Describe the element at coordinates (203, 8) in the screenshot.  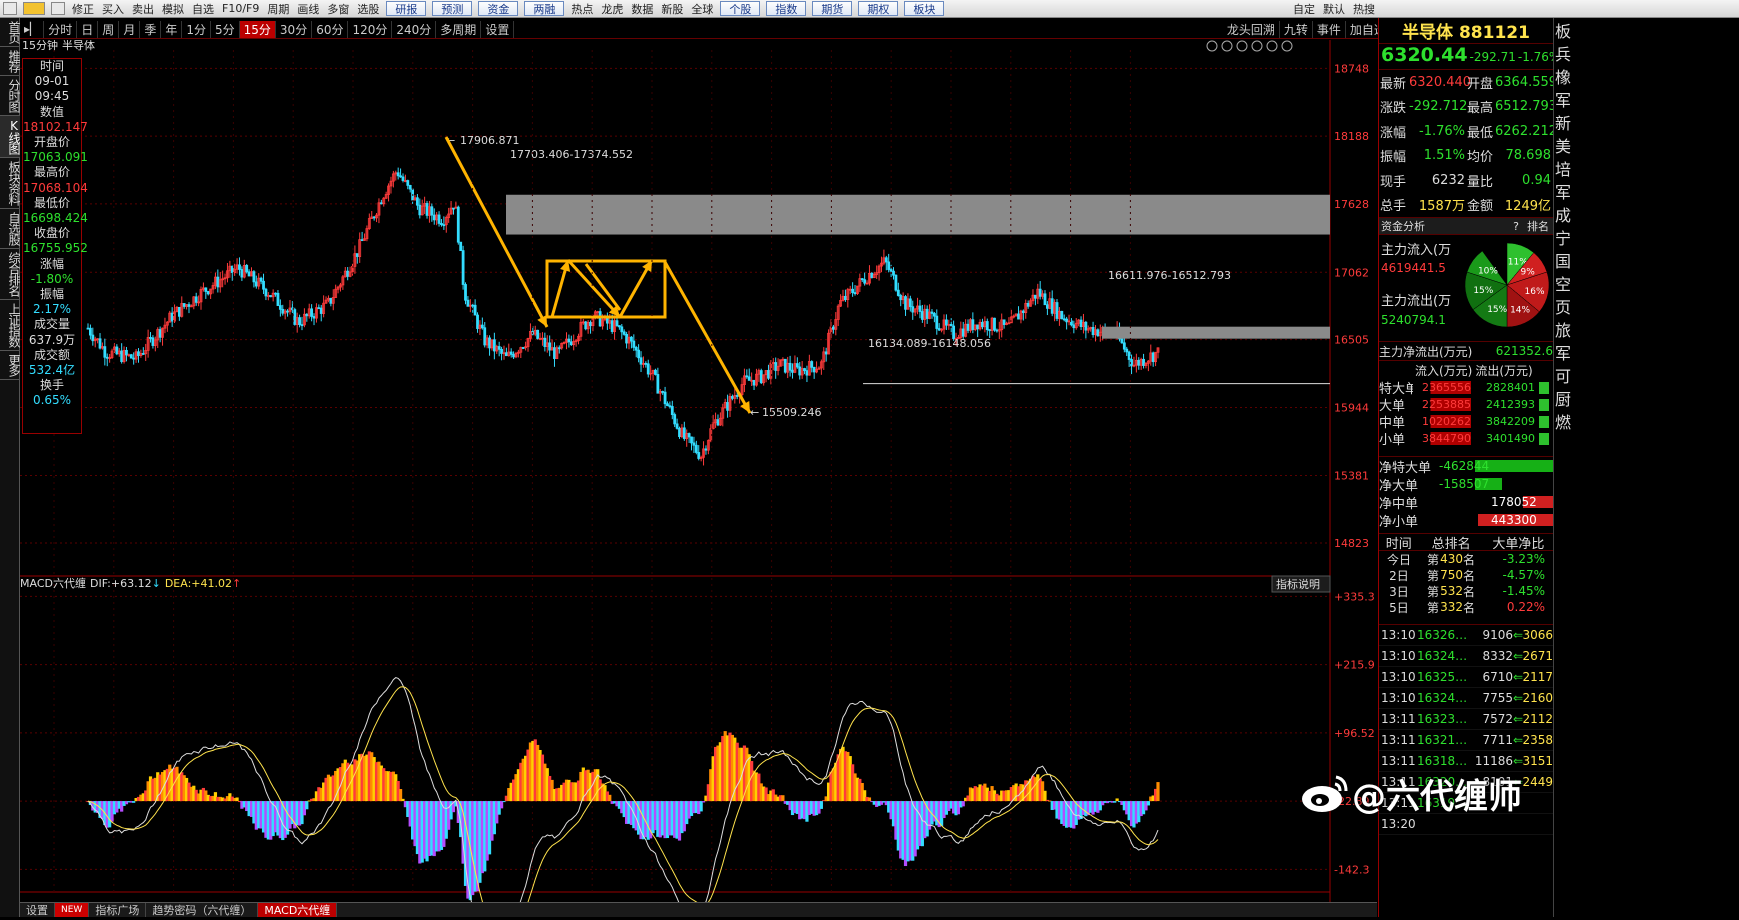
I see `toolbar-4: 自选` at that location.